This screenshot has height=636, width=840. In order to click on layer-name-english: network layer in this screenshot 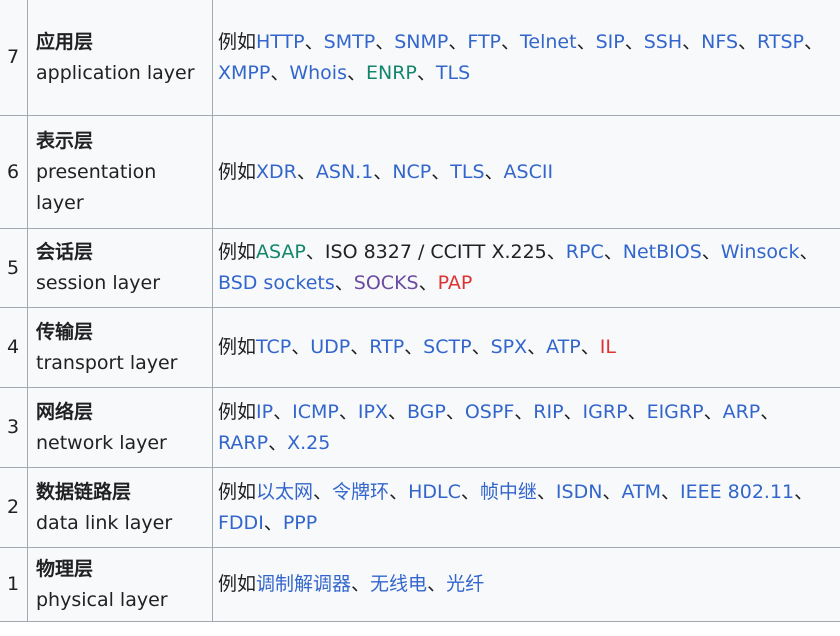, I will do `click(101, 442)`.